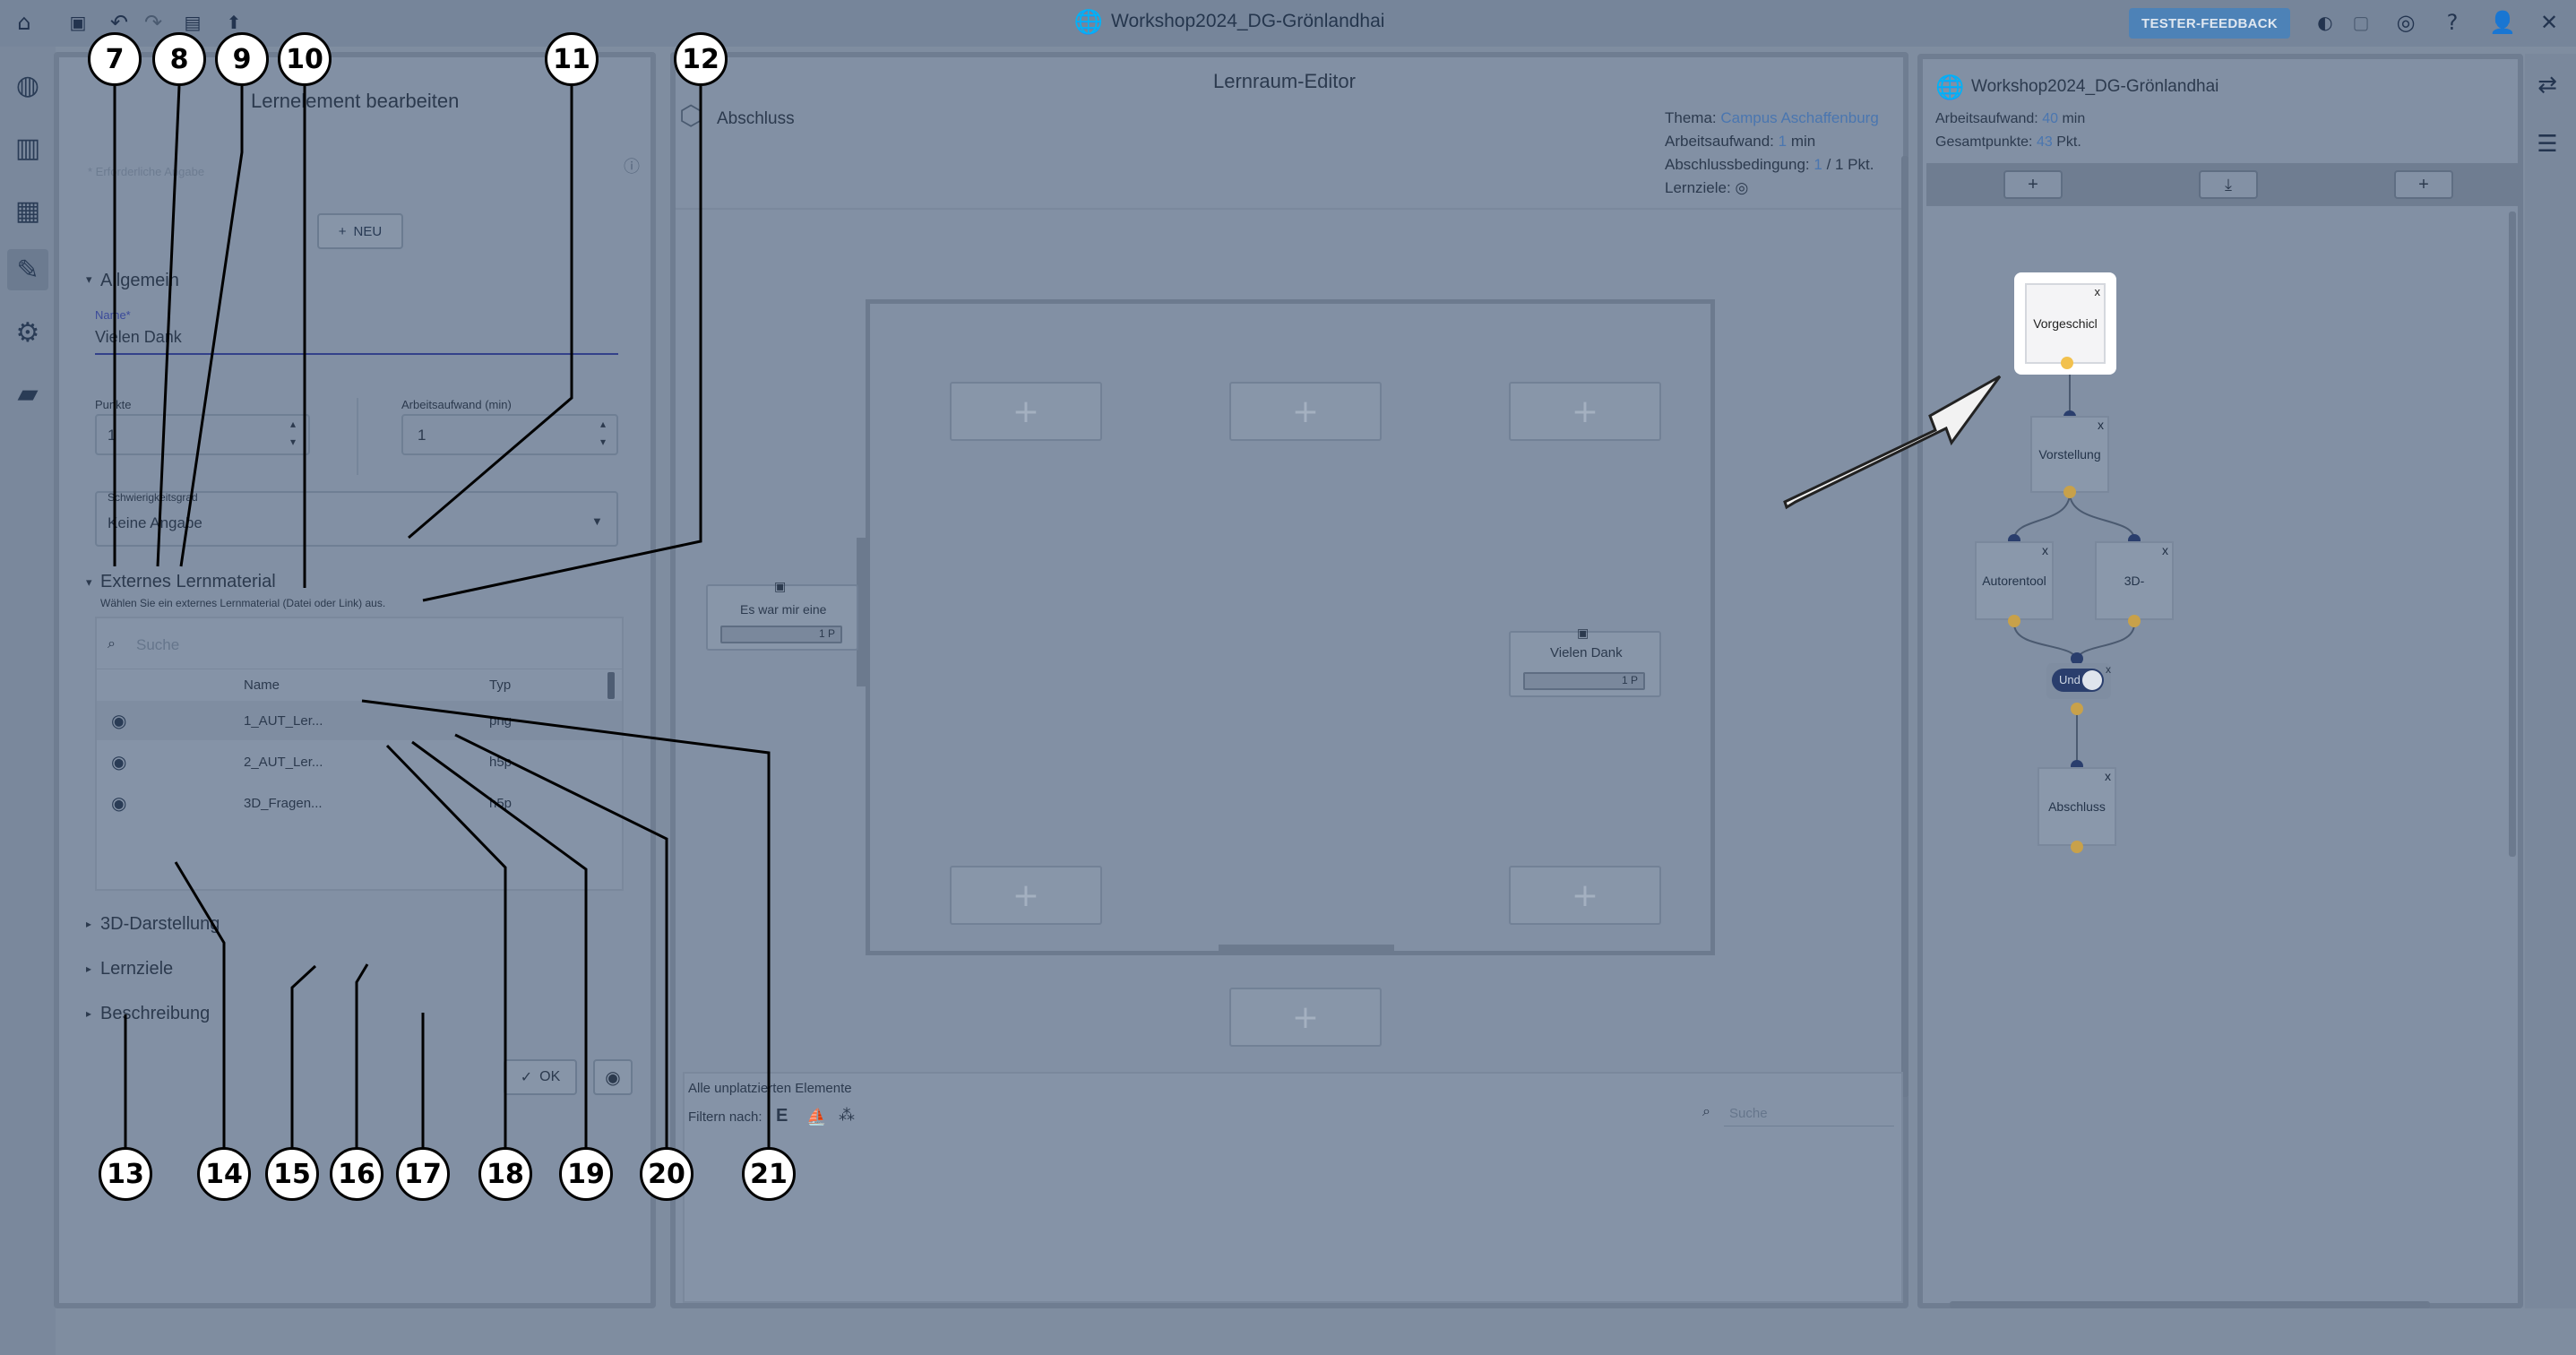  I want to click on callout-badge: 8, so click(179, 59).